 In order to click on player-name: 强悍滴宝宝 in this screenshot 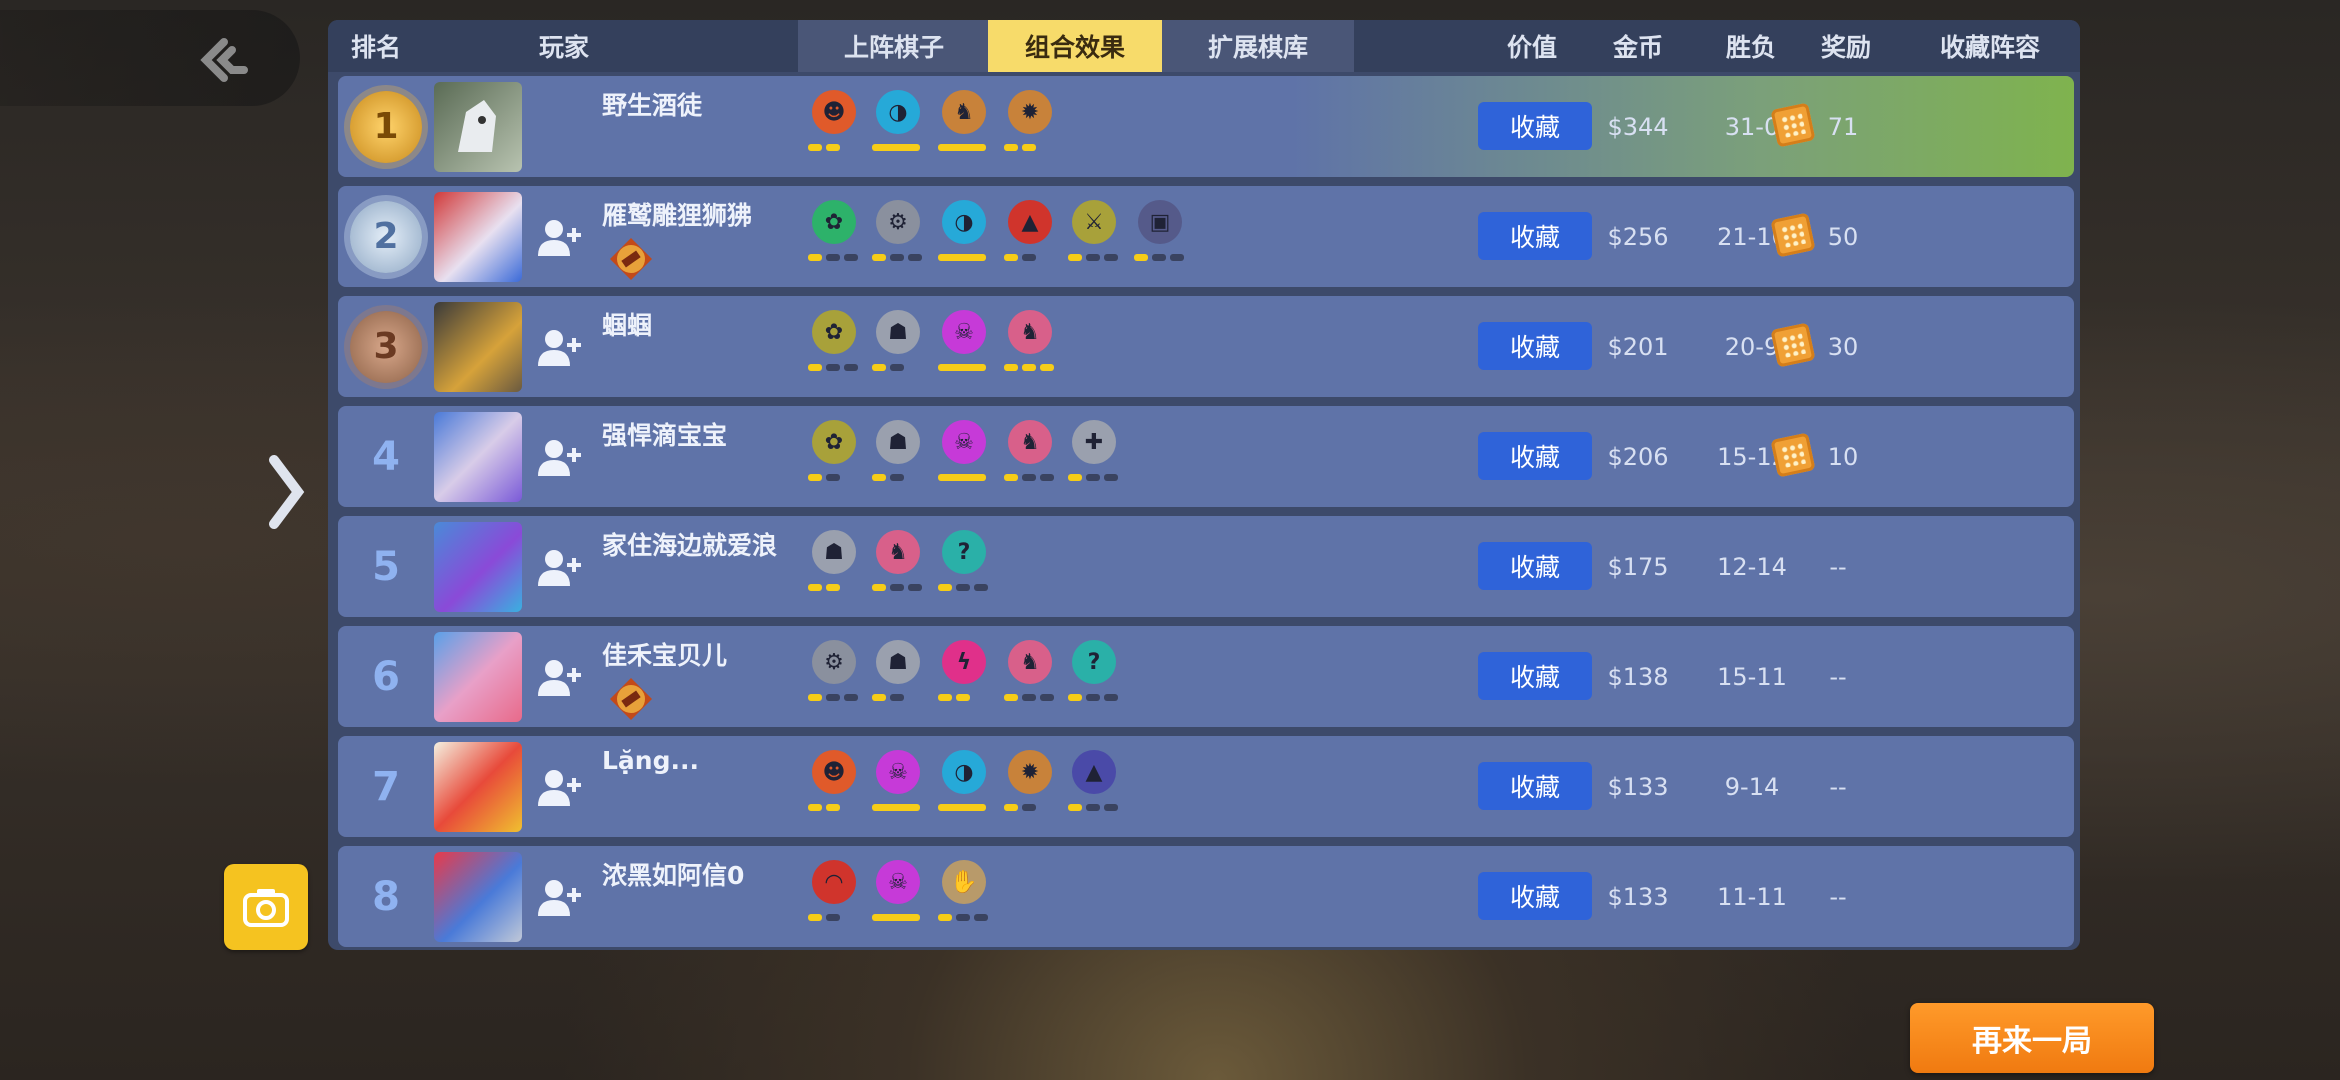, I will do `click(664, 434)`.